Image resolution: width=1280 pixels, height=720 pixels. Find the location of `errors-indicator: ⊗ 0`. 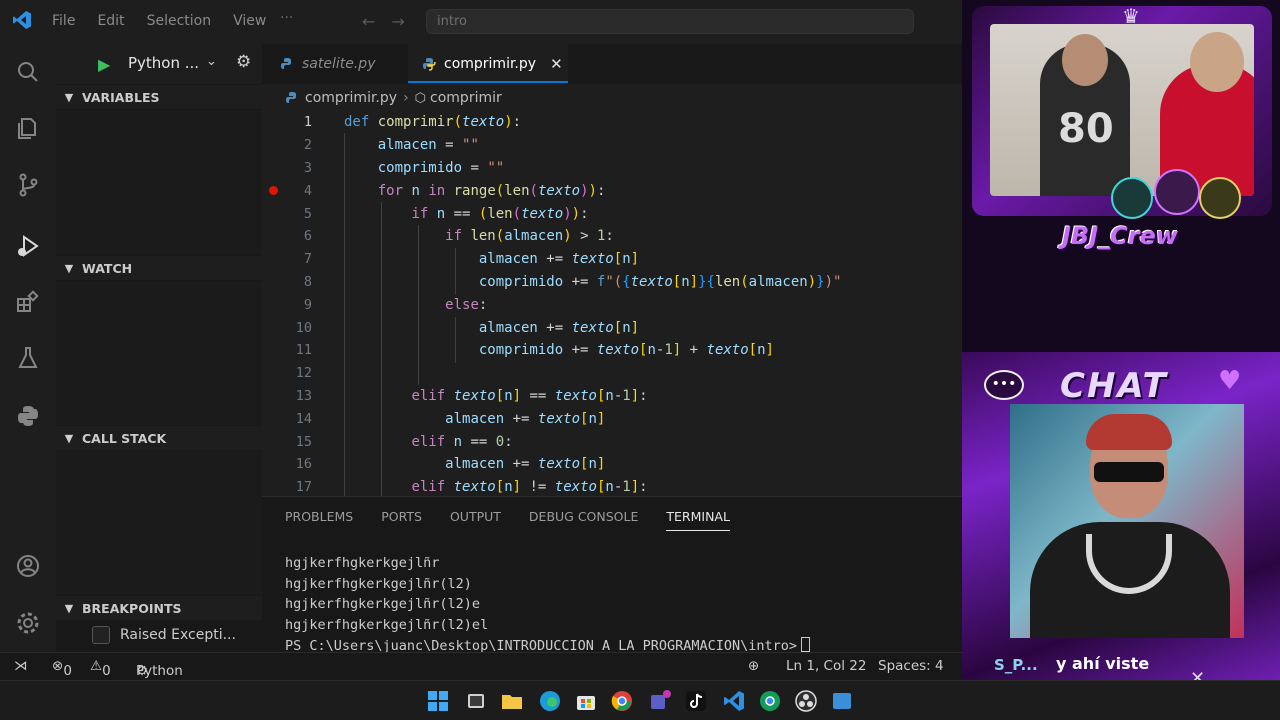

errors-indicator: ⊗ 0 is located at coordinates (62, 668).